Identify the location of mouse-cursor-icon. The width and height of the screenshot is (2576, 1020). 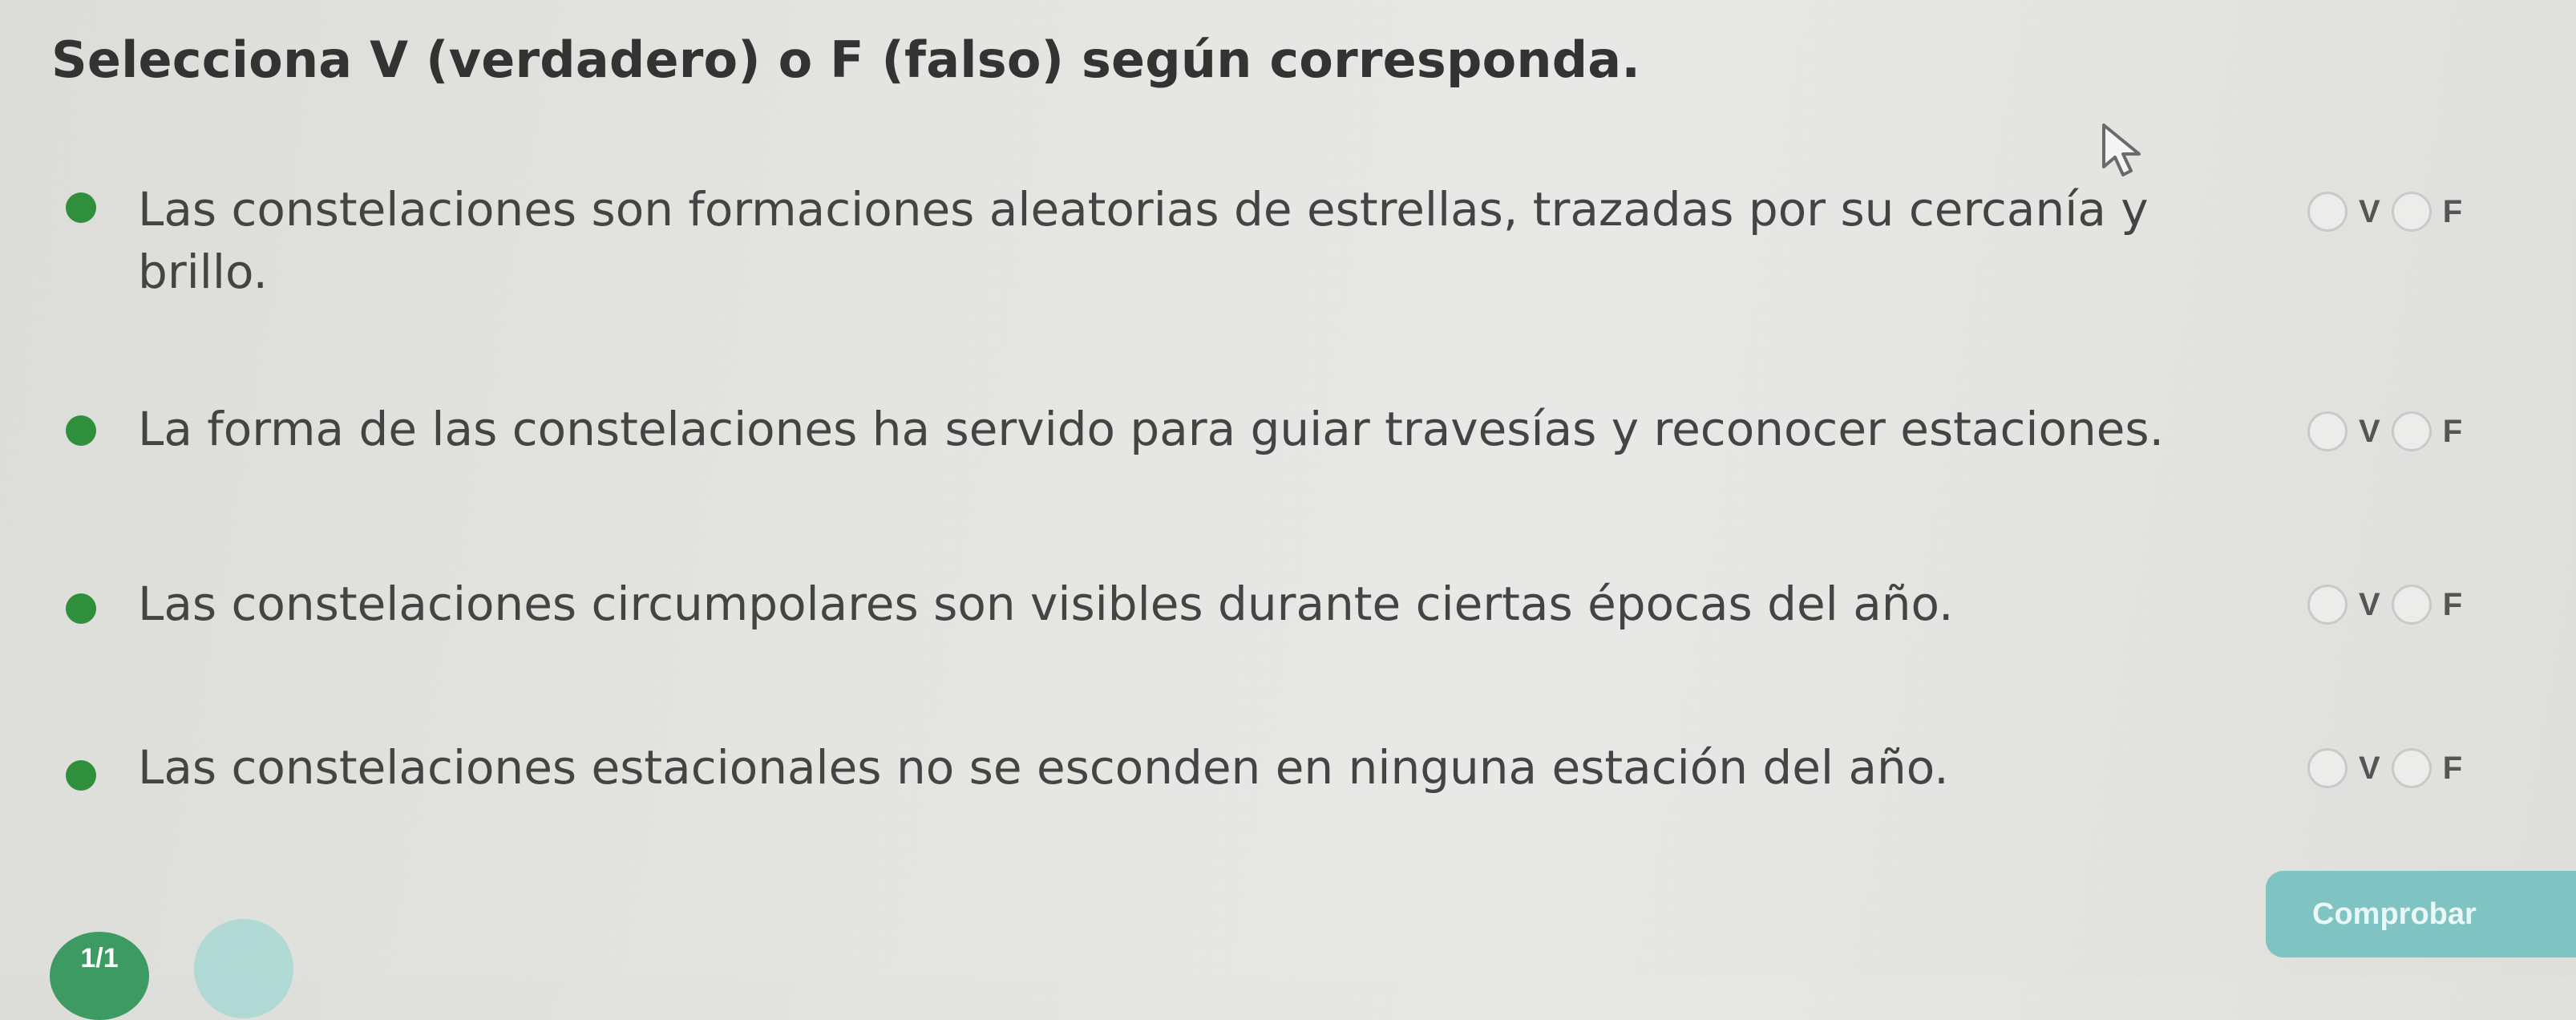
(2121, 149).